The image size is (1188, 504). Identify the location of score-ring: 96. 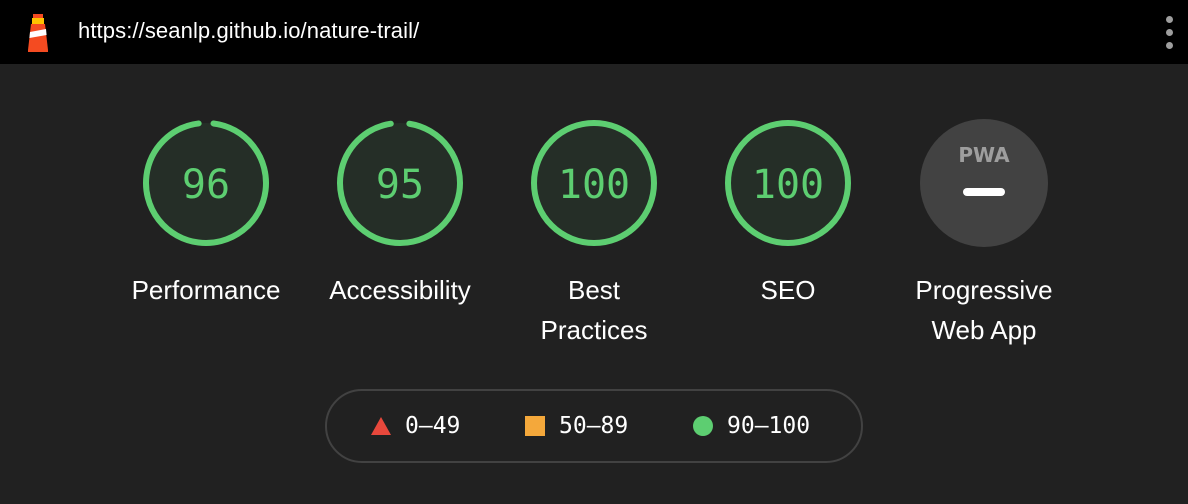
(206, 183).